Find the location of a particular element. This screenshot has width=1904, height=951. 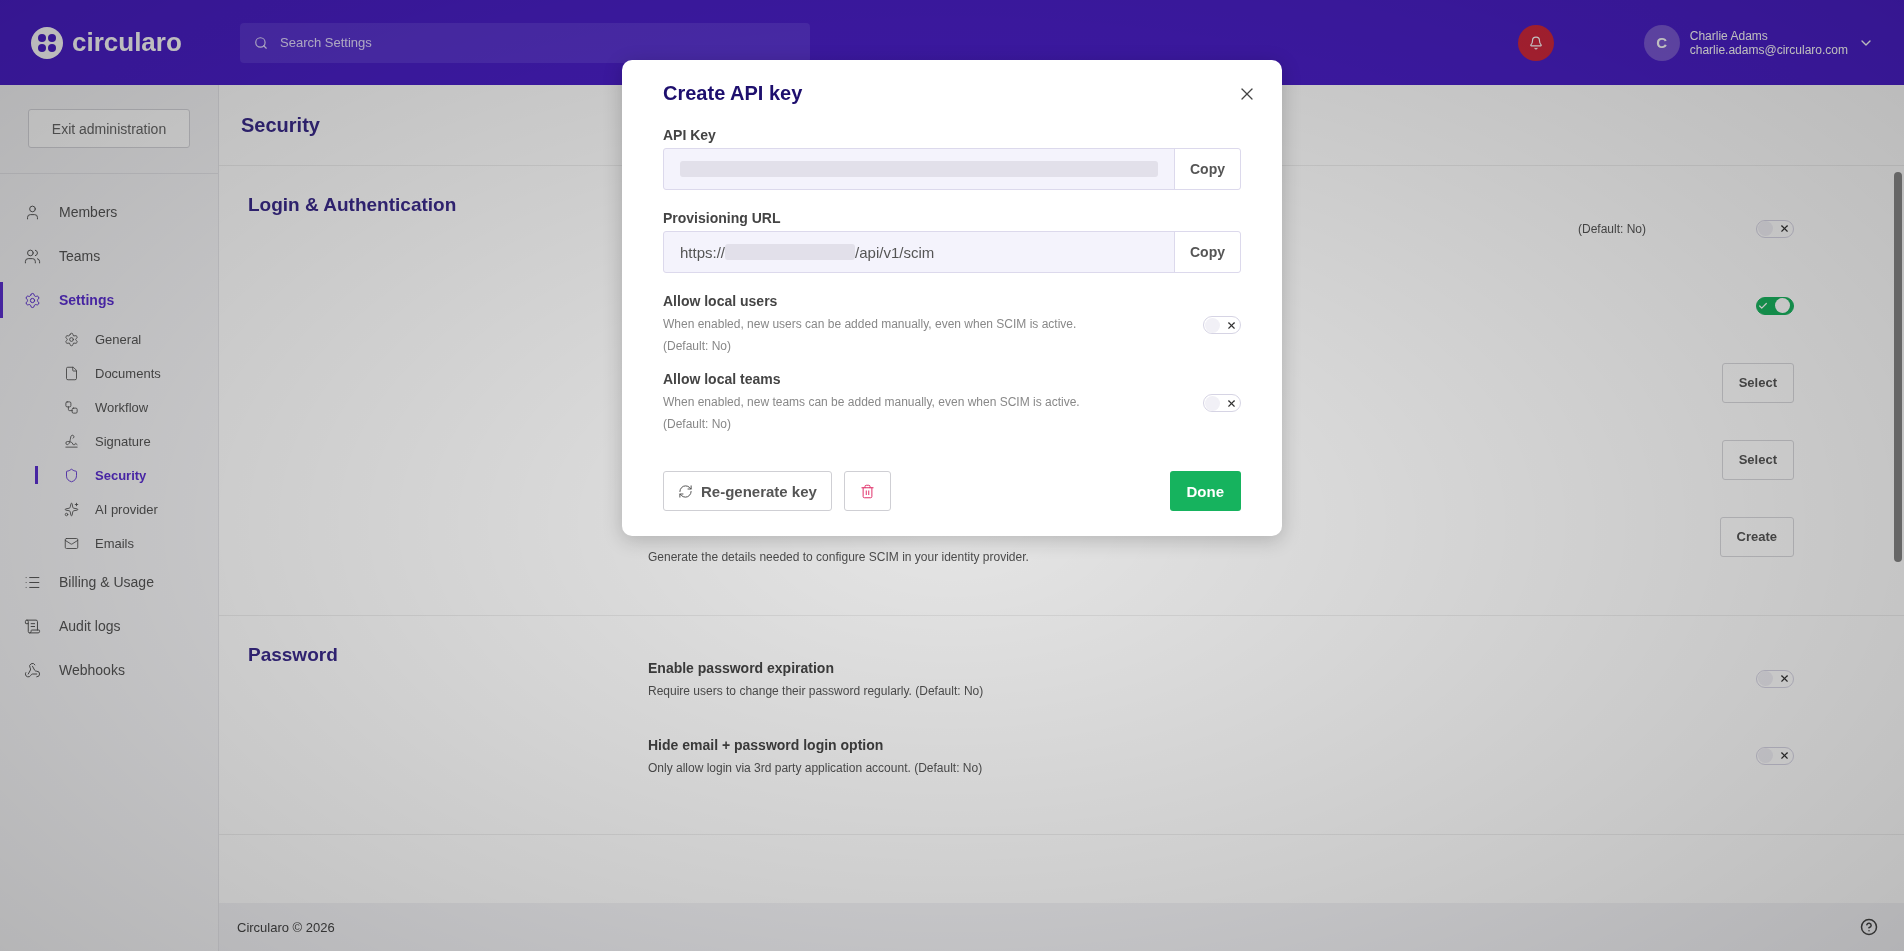

user-email: charlie.adams@circularo.com is located at coordinates (1768, 49).